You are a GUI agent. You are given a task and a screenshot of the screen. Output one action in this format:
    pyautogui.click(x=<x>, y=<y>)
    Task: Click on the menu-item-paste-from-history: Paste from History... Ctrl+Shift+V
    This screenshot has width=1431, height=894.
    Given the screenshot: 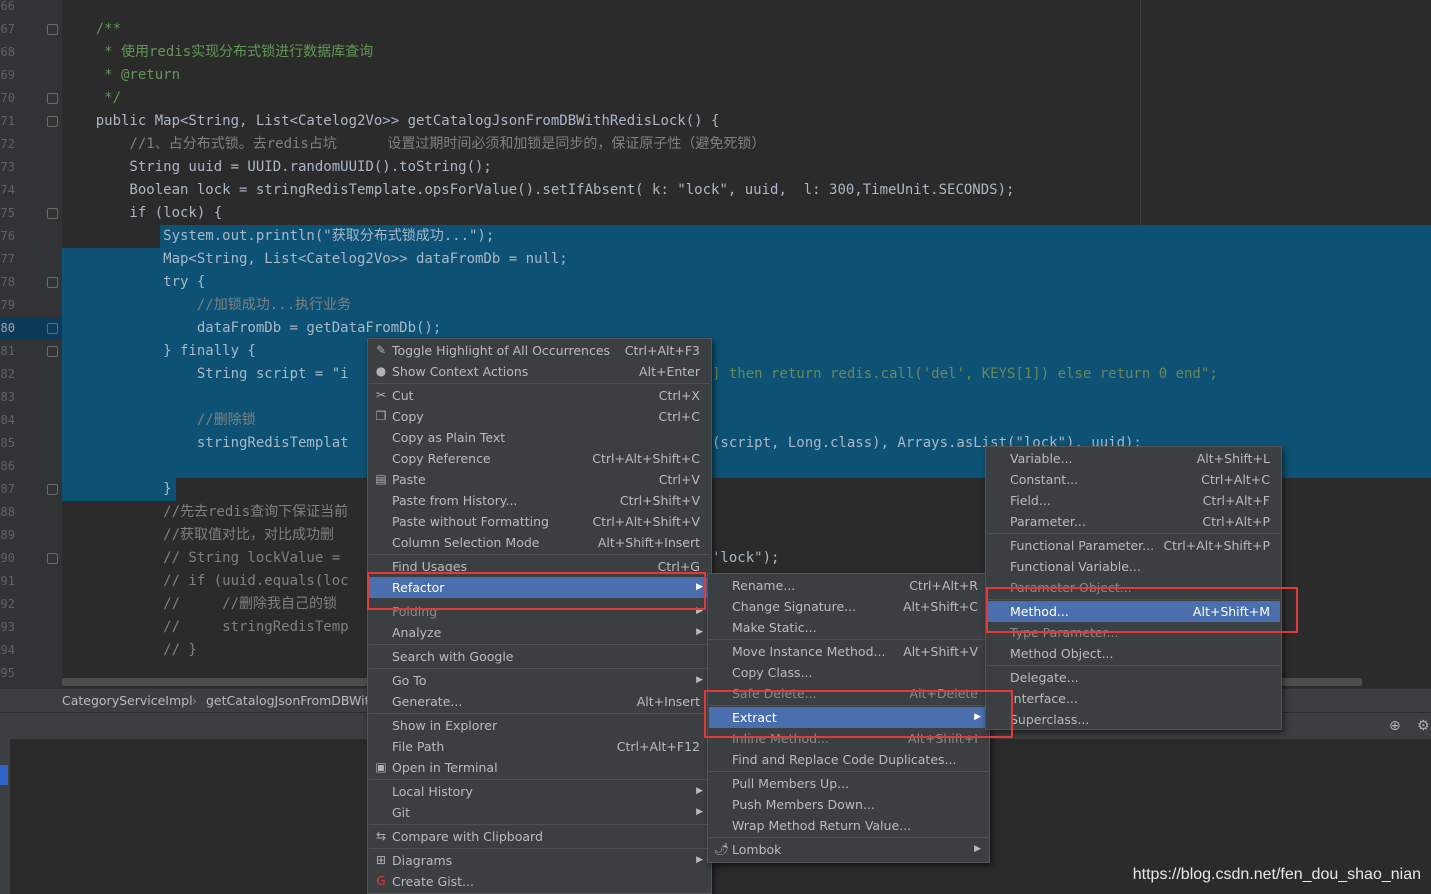 What is the action you would take?
    pyautogui.click(x=539, y=500)
    